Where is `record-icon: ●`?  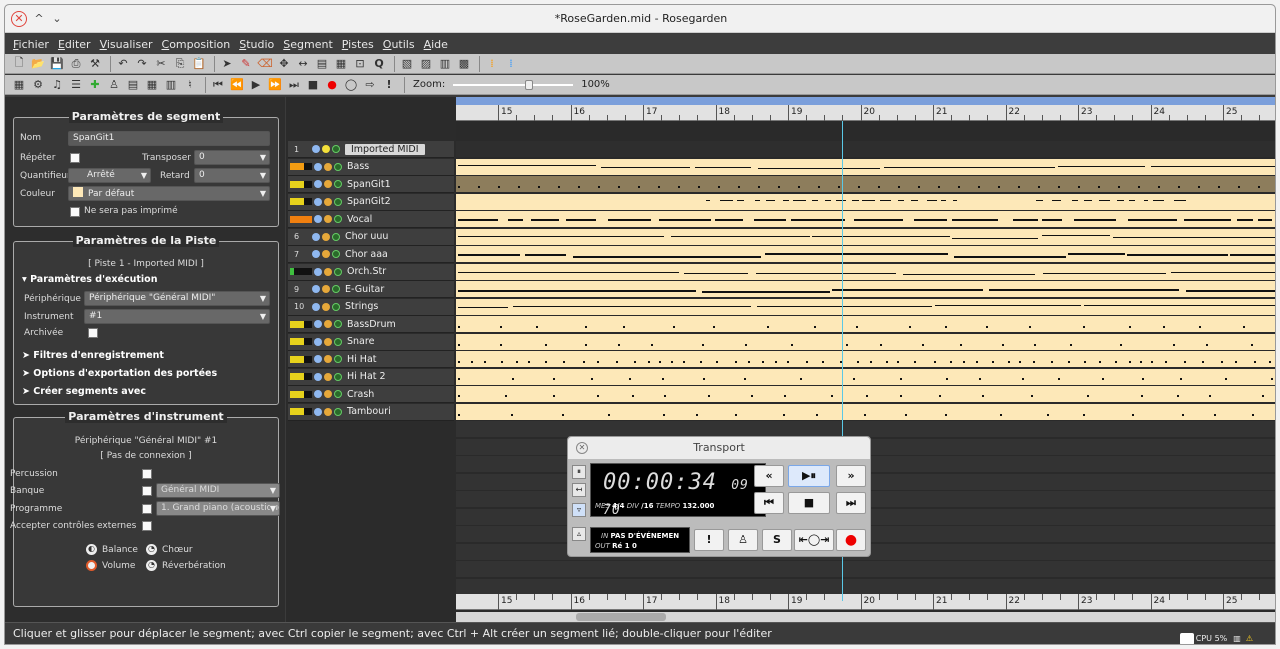 record-icon: ● is located at coordinates (332, 85).